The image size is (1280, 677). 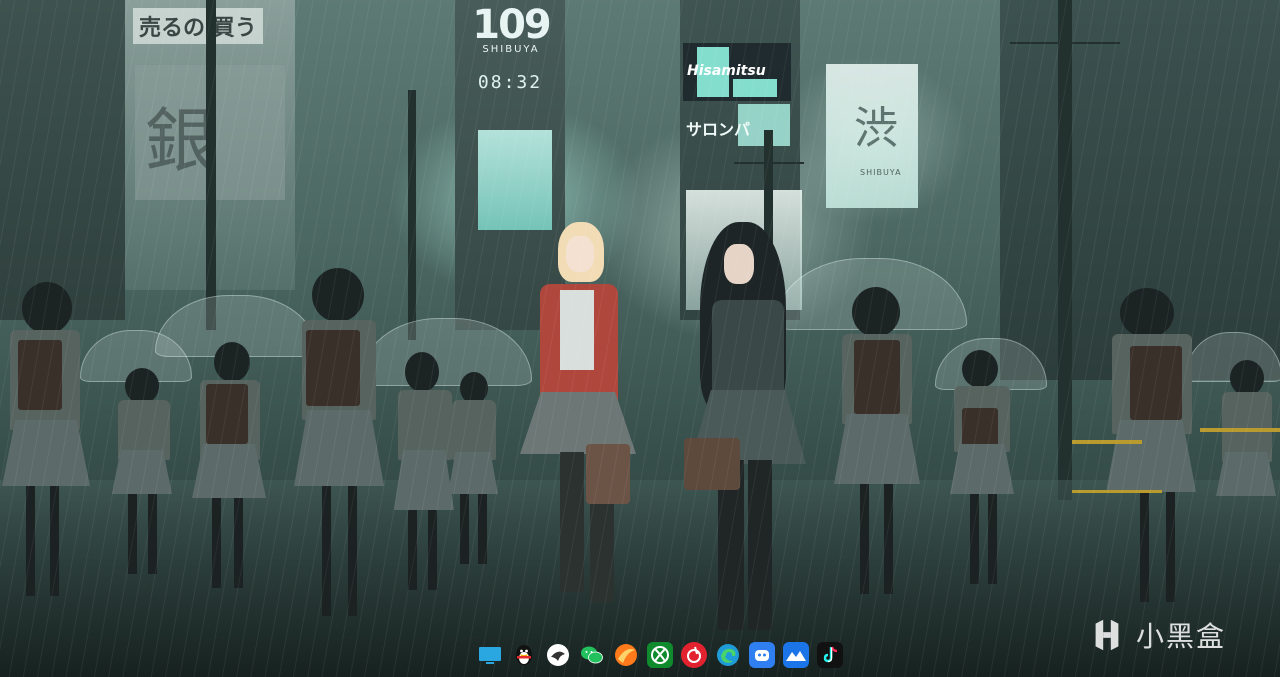 I want to click on netease-music-icon, so click(x=694, y=655).